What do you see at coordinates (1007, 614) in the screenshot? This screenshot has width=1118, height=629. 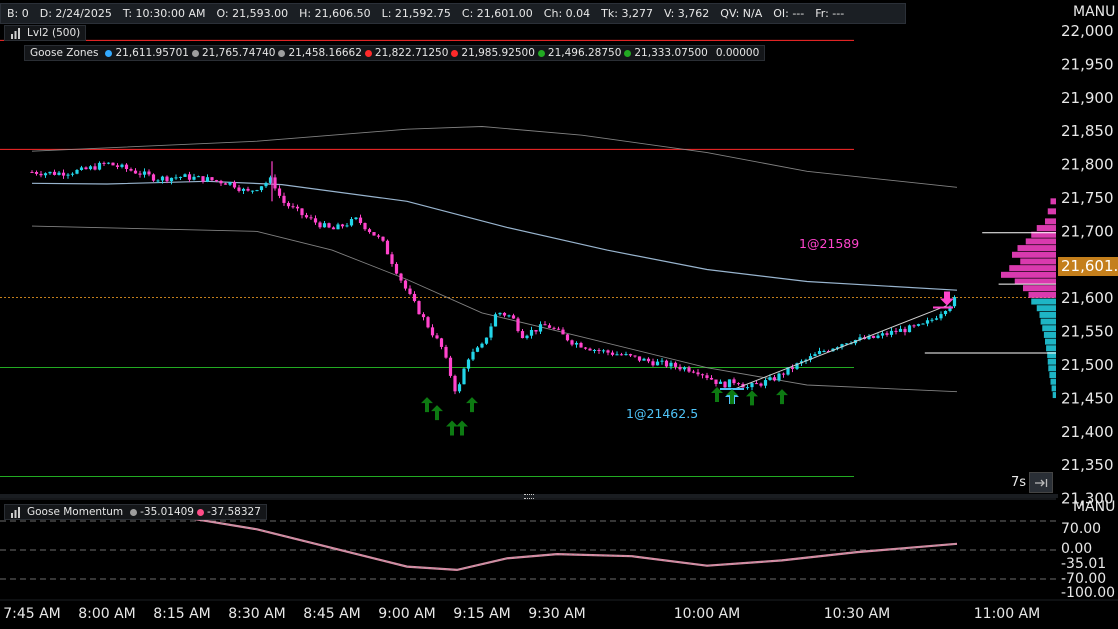 I see `x-tick-label: 11:00 AM` at bounding box center [1007, 614].